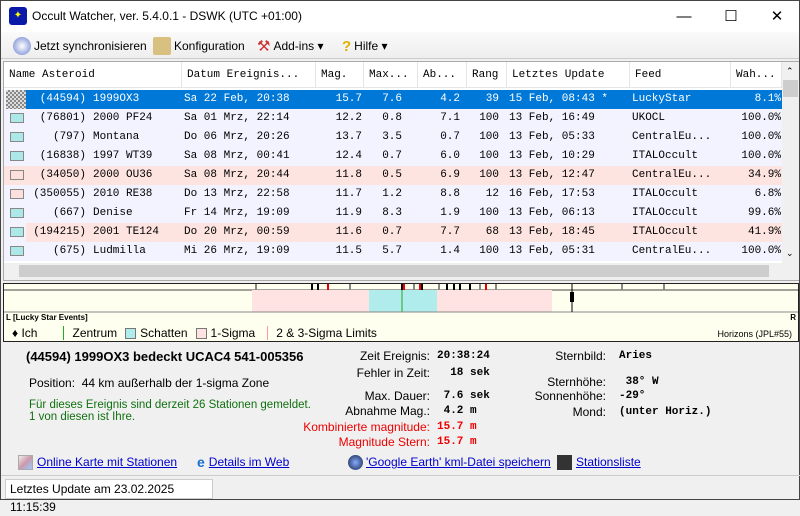 Image resolution: width=800 pixels, height=516 pixels. What do you see at coordinates (69, 137) in the screenshot?
I see `asteroid-number: (797)` at bounding box center [69, 137].